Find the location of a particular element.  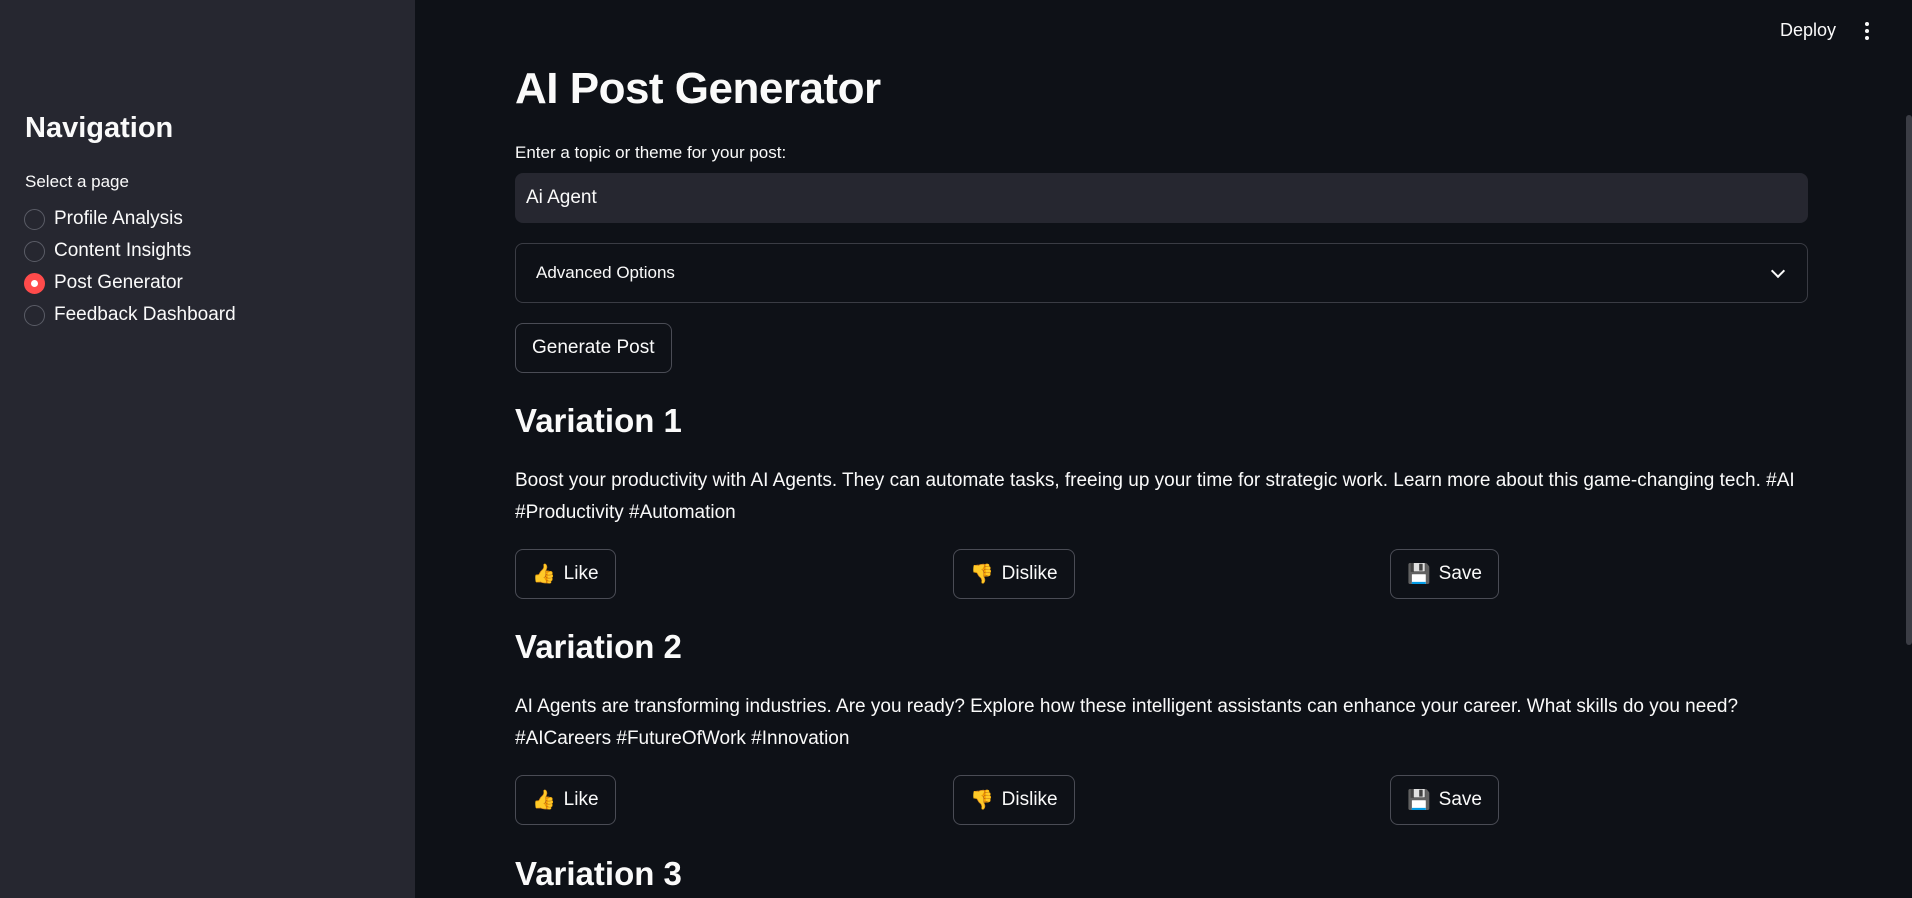

radio-content-insights: Content Insights is located at coordinates (130, 251).